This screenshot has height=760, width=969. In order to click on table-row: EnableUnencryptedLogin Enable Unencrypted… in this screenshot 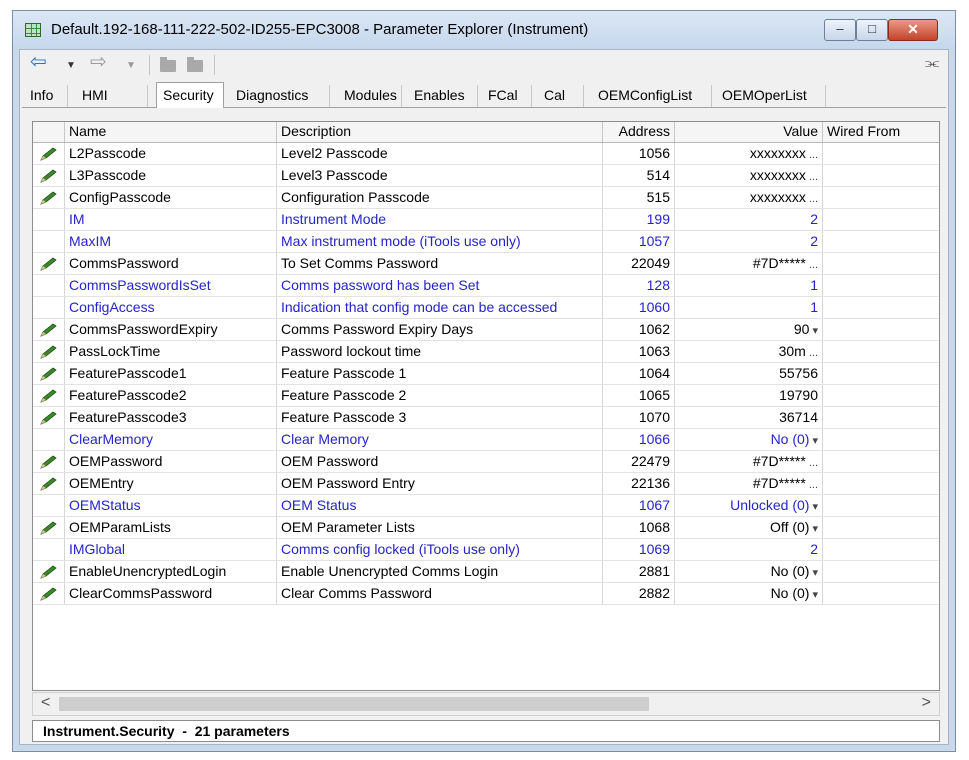, I will do `click(486, 572)`.